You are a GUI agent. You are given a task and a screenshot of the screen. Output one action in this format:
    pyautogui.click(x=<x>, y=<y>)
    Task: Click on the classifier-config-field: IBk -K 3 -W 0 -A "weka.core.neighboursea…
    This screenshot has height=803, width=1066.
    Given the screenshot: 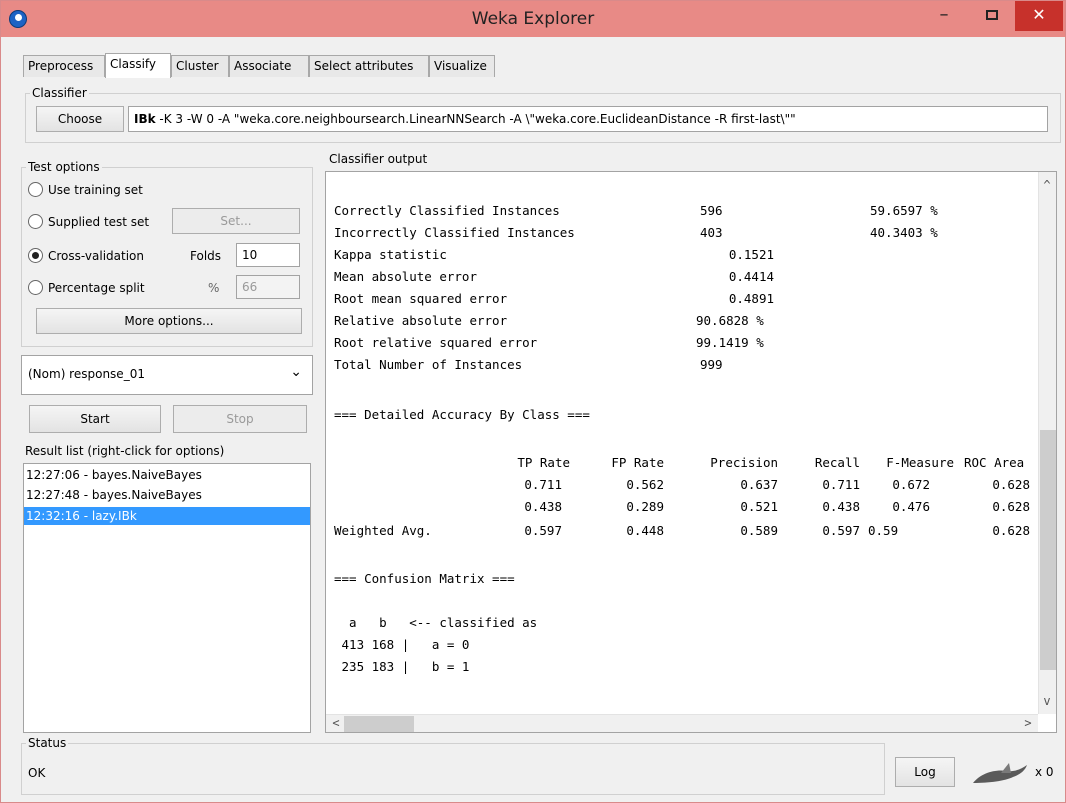 What is the action you would take?
    pyautogui.click(x=588, y=119)
    